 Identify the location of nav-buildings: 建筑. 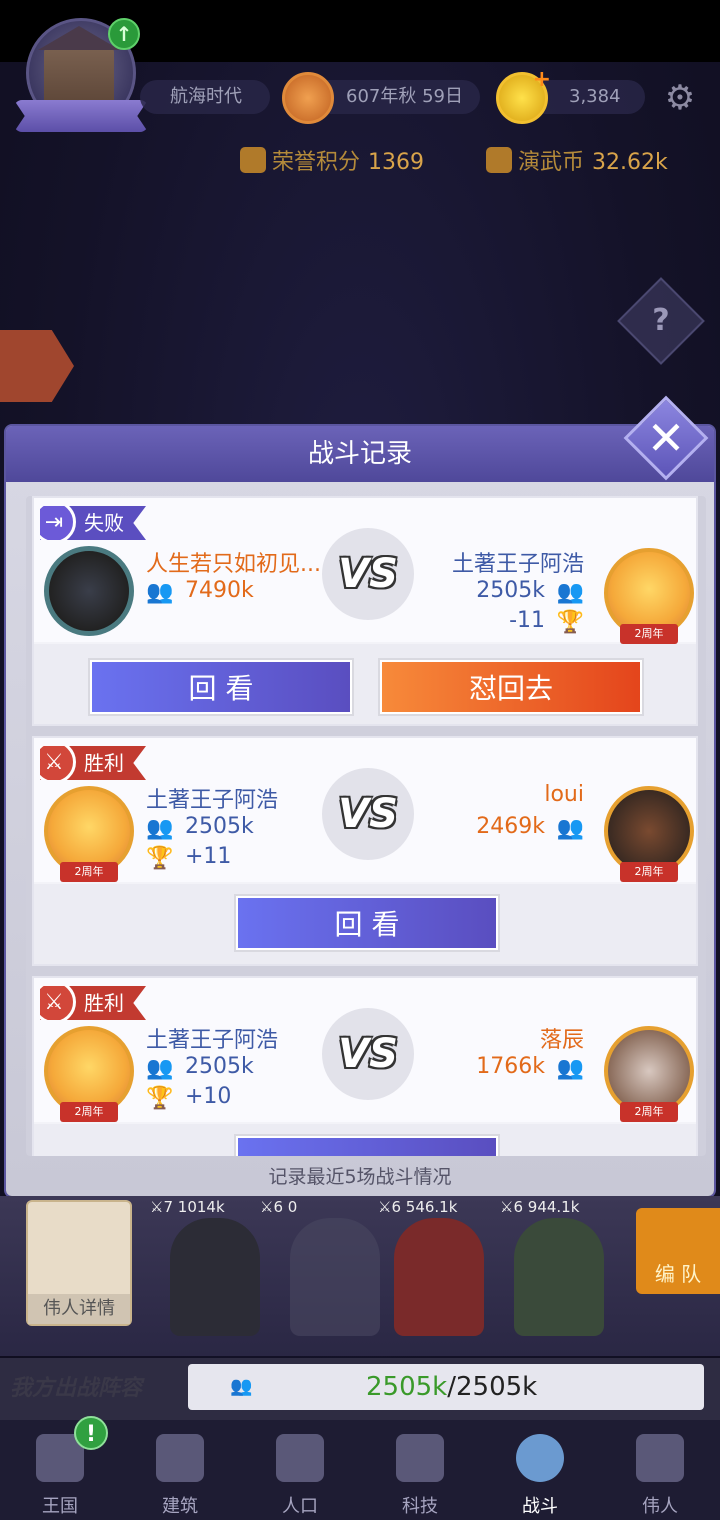
(180, 1470).